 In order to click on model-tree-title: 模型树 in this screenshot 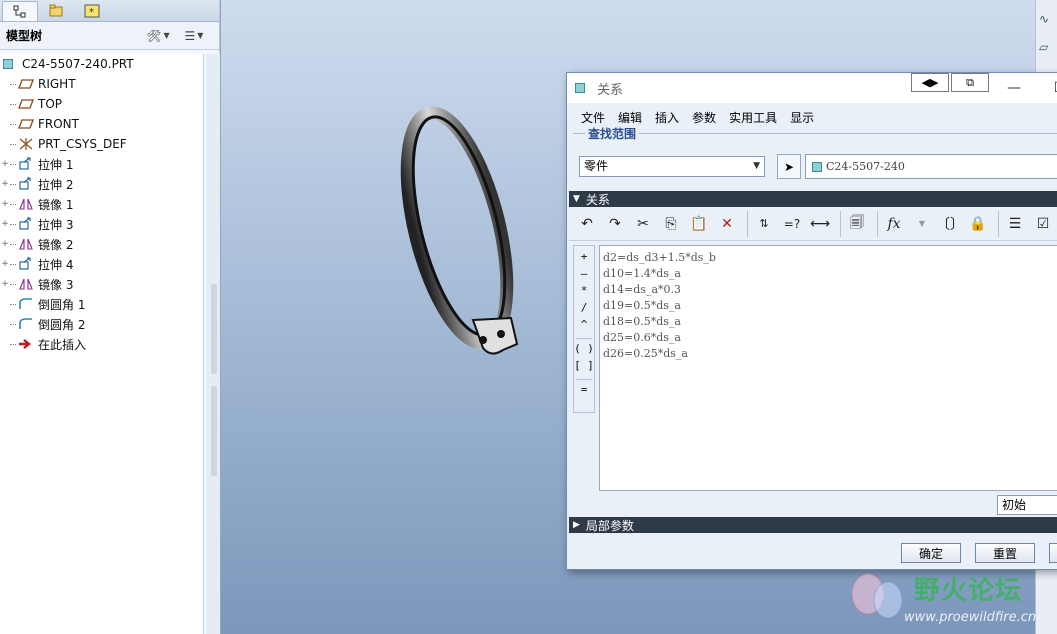, I will do `click(24, 36)`.